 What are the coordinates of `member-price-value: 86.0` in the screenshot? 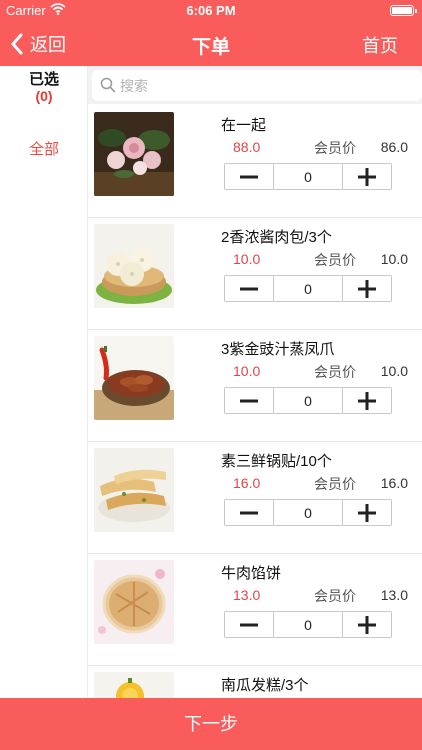 It's located at (394, 147).